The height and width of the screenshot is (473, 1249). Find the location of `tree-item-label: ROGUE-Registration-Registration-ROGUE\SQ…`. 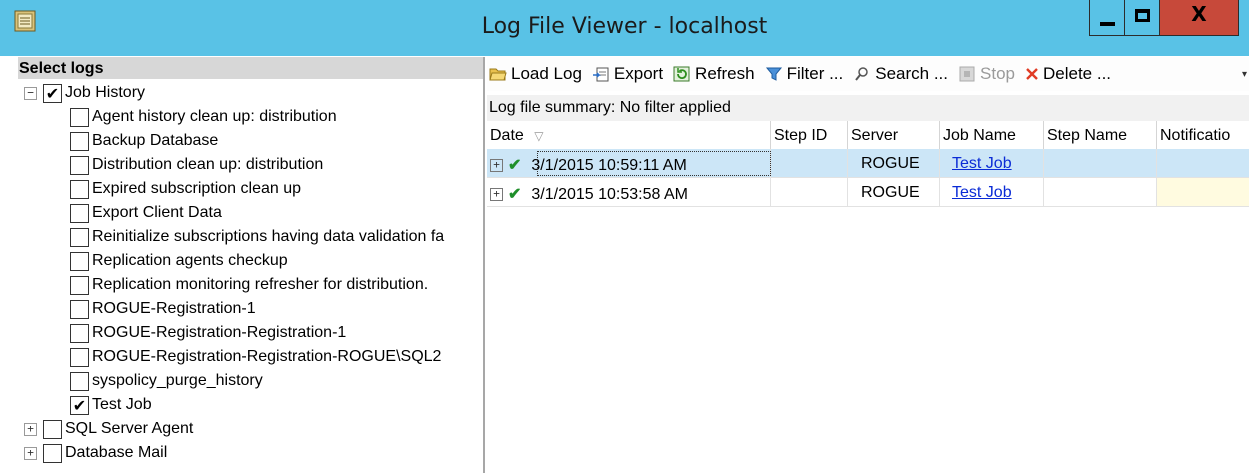

tree-item-label: ROGUE-Registration-Registration-ROGUE\SQ… is located at coordinates (267, 356).